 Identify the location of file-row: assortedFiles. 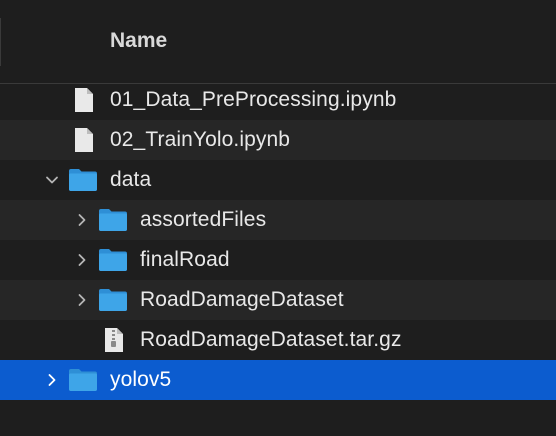
(278, 220).